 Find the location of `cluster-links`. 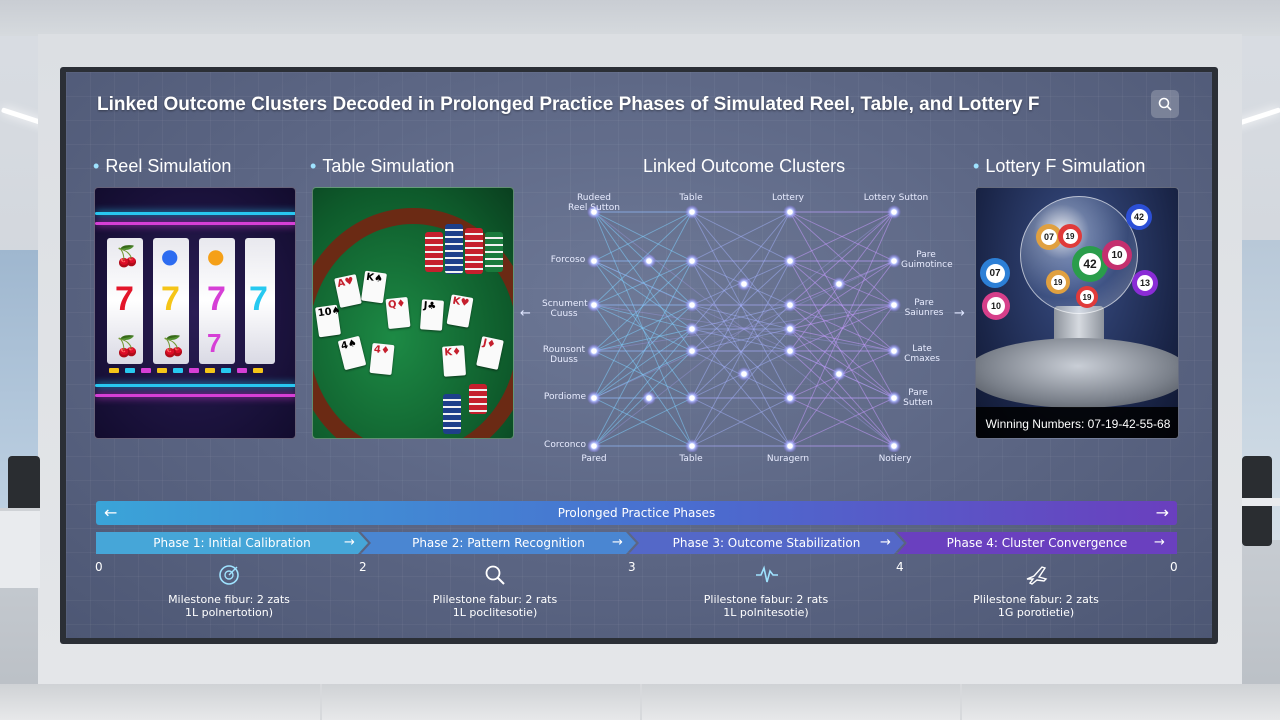

cluster-links is located at coordinates (744, 329).